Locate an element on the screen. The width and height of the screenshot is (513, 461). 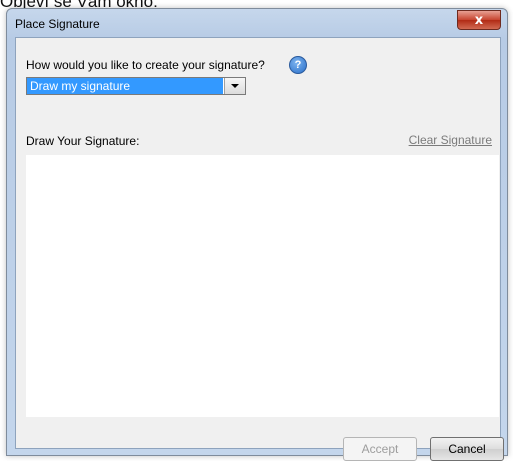
title-bar: Place Signature x is located at coordinates (257, 23).